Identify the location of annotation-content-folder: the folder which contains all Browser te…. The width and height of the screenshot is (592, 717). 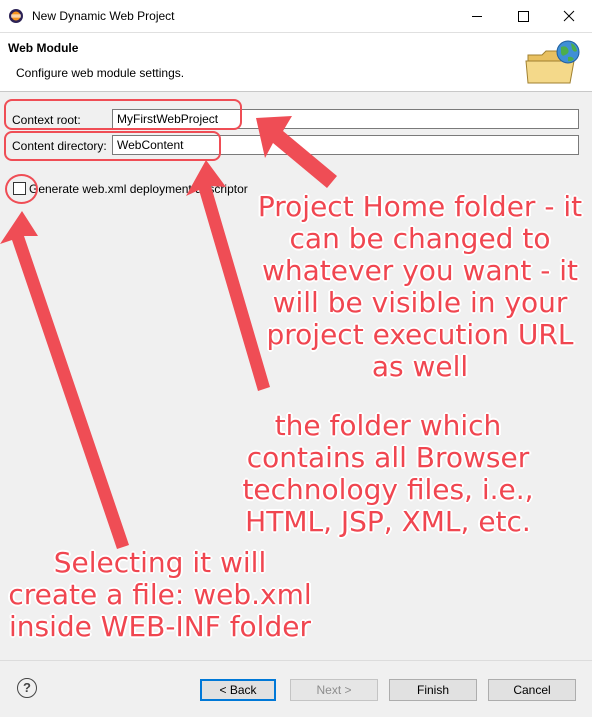
(388, 473).